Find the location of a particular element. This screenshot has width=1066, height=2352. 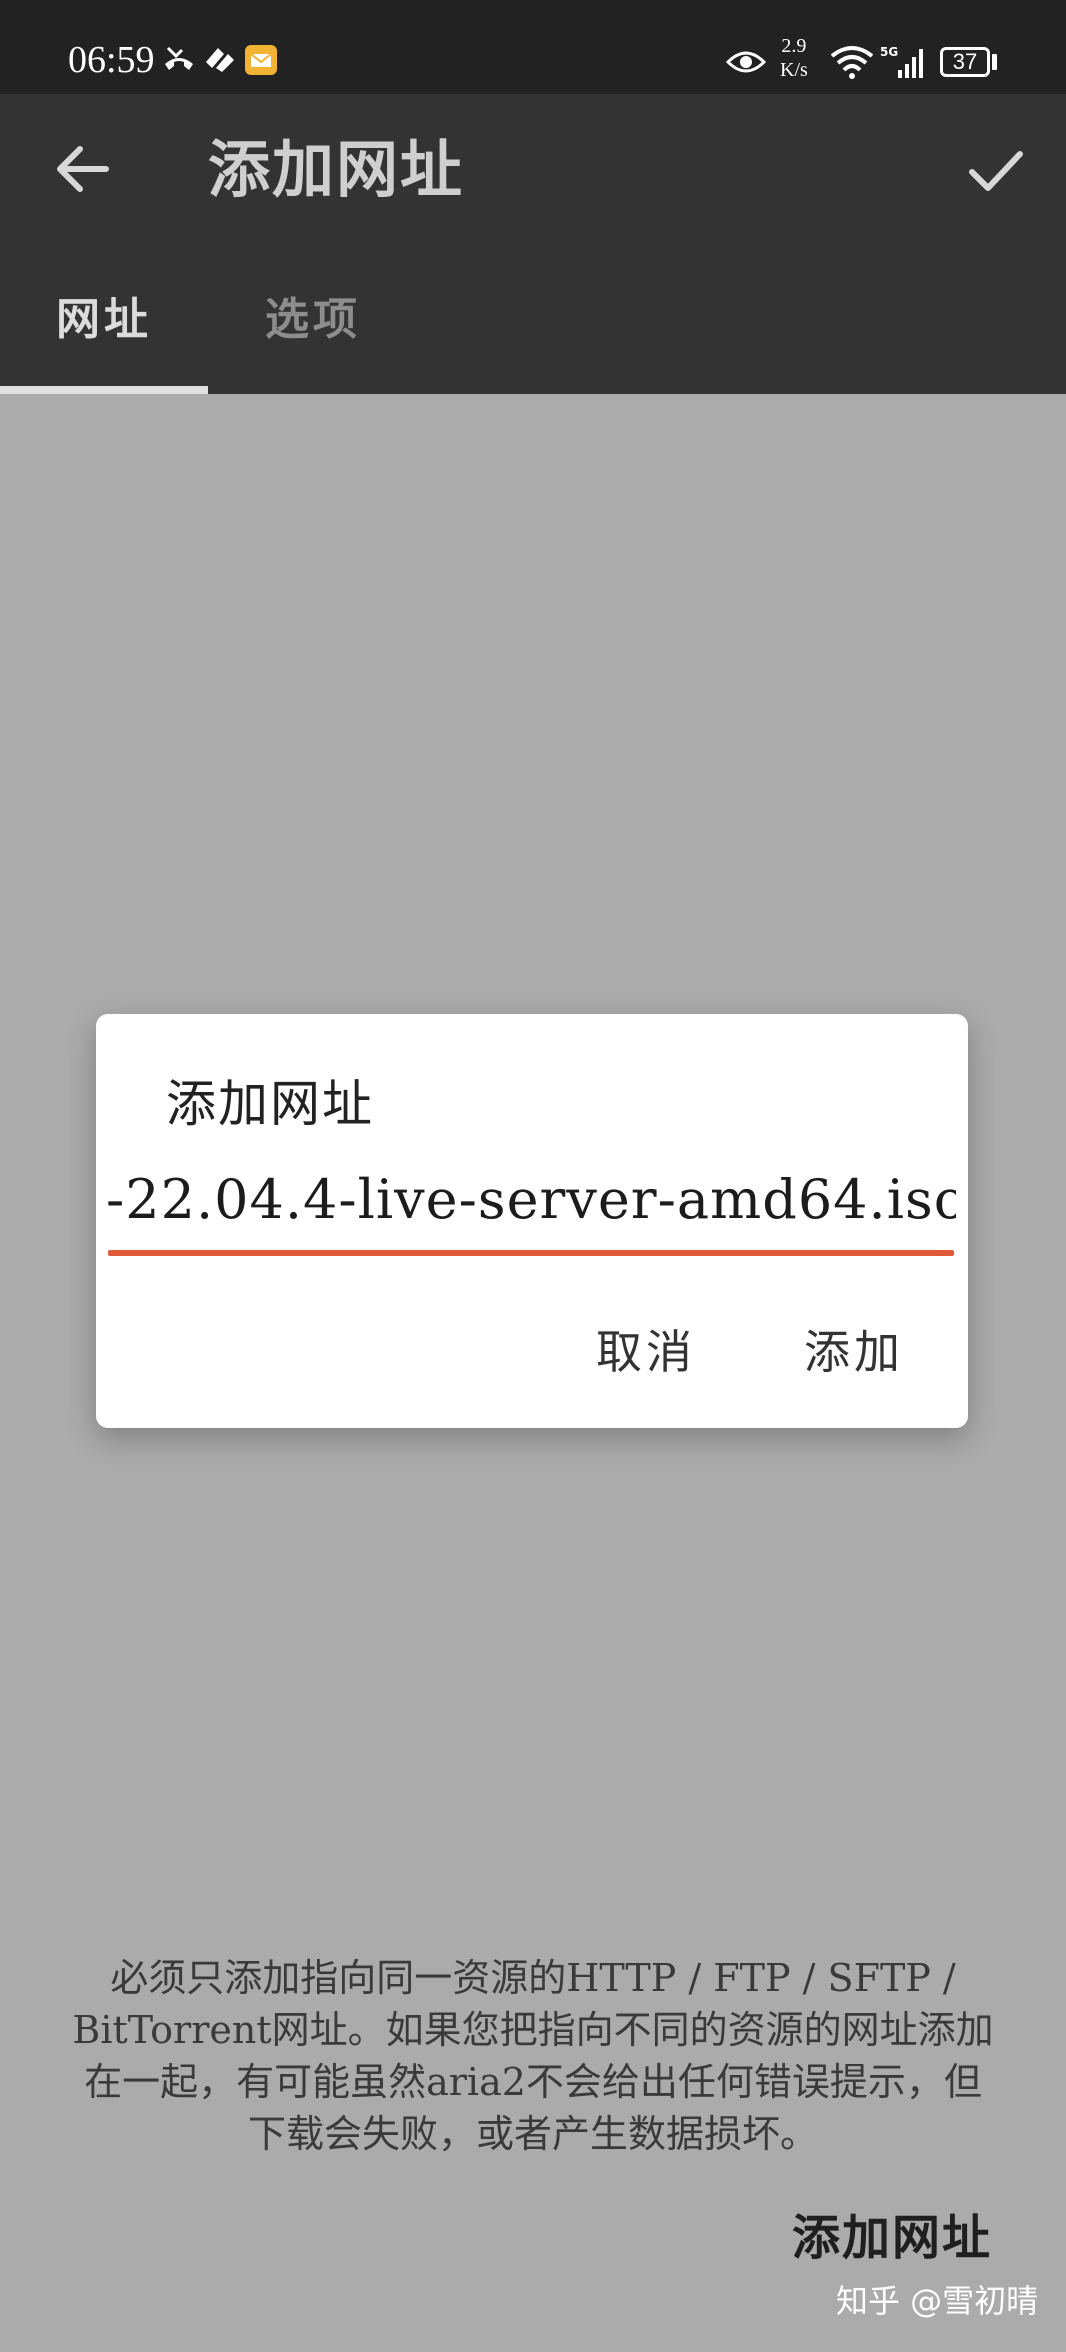

battery-level: 37 is located at coordinates (965, 61).